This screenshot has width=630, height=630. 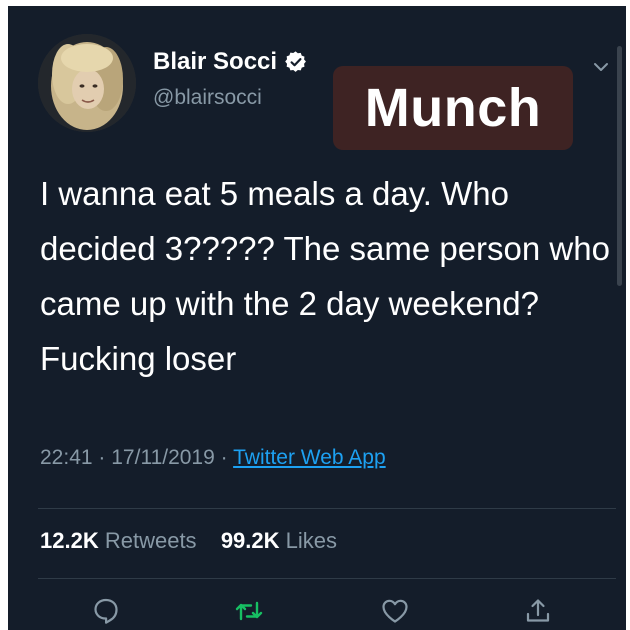 I want to click on tweet-time: 22:41, so click(x=66, y=457).